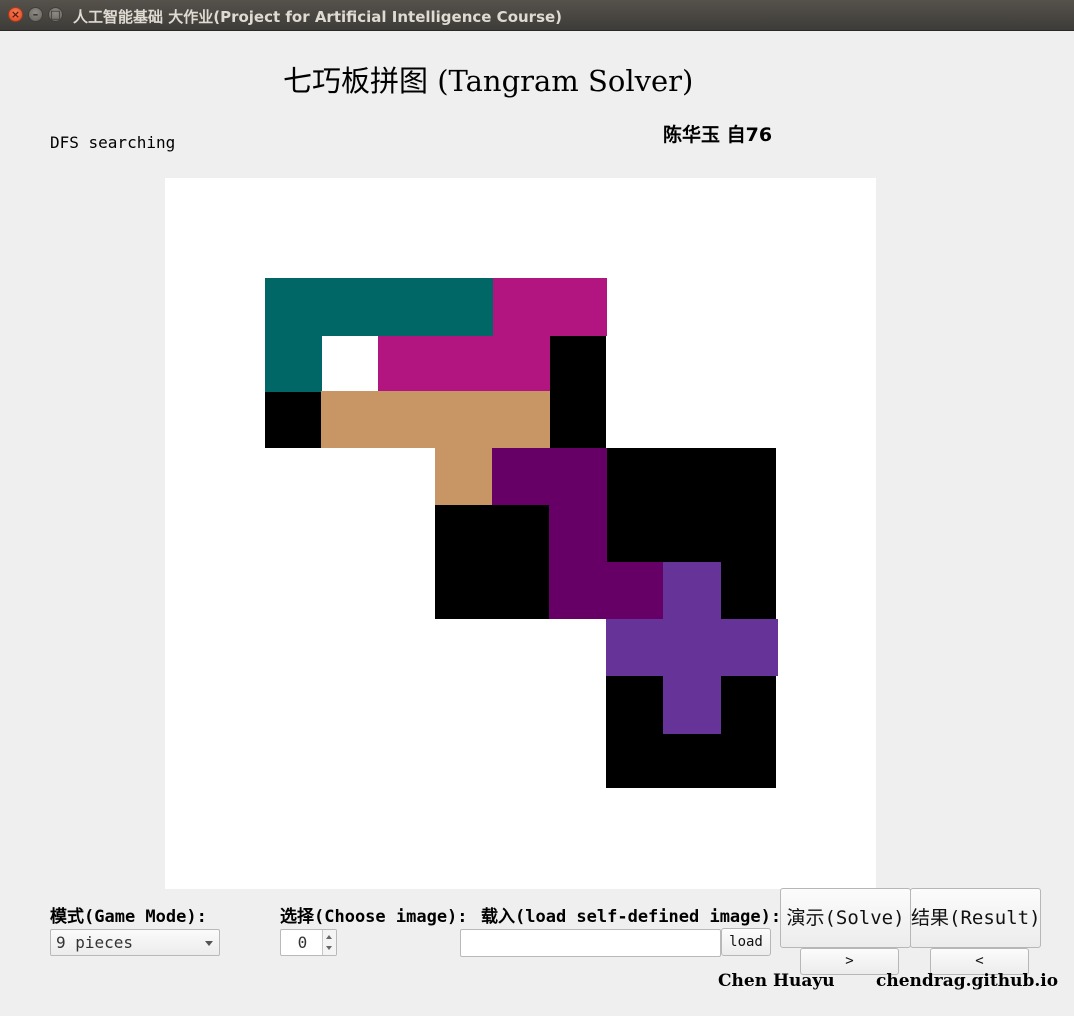 Image resolution: width=1074 pixels, height=1016 pixels. What do you see at coordinates (492, 562) in the screenshot?
I see `target-block-middle` at bounding box center [492, 562].